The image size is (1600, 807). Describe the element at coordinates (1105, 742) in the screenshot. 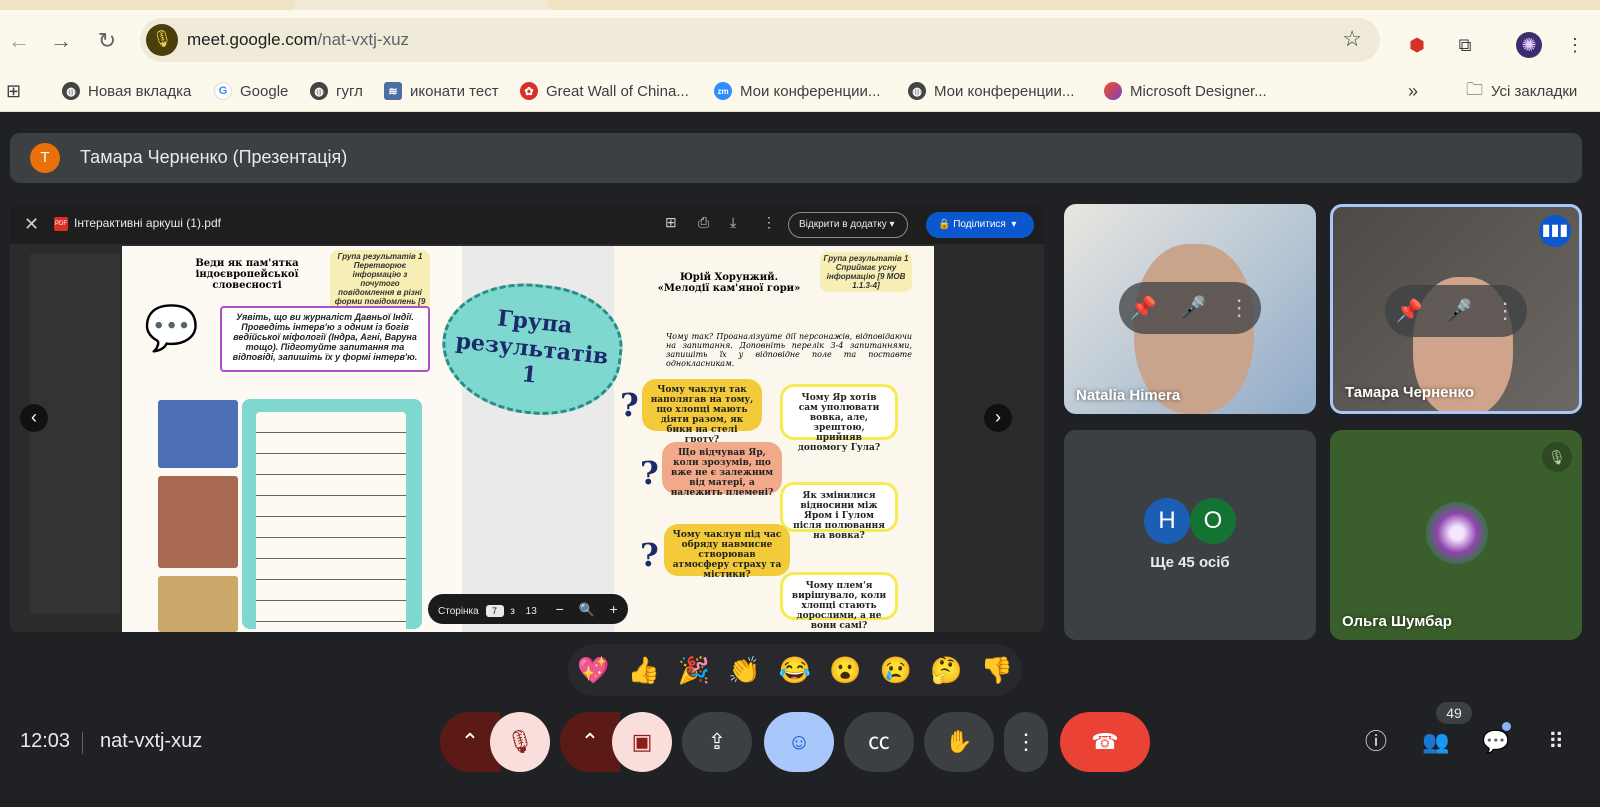

I see `end-call-button: ☎` at that location.